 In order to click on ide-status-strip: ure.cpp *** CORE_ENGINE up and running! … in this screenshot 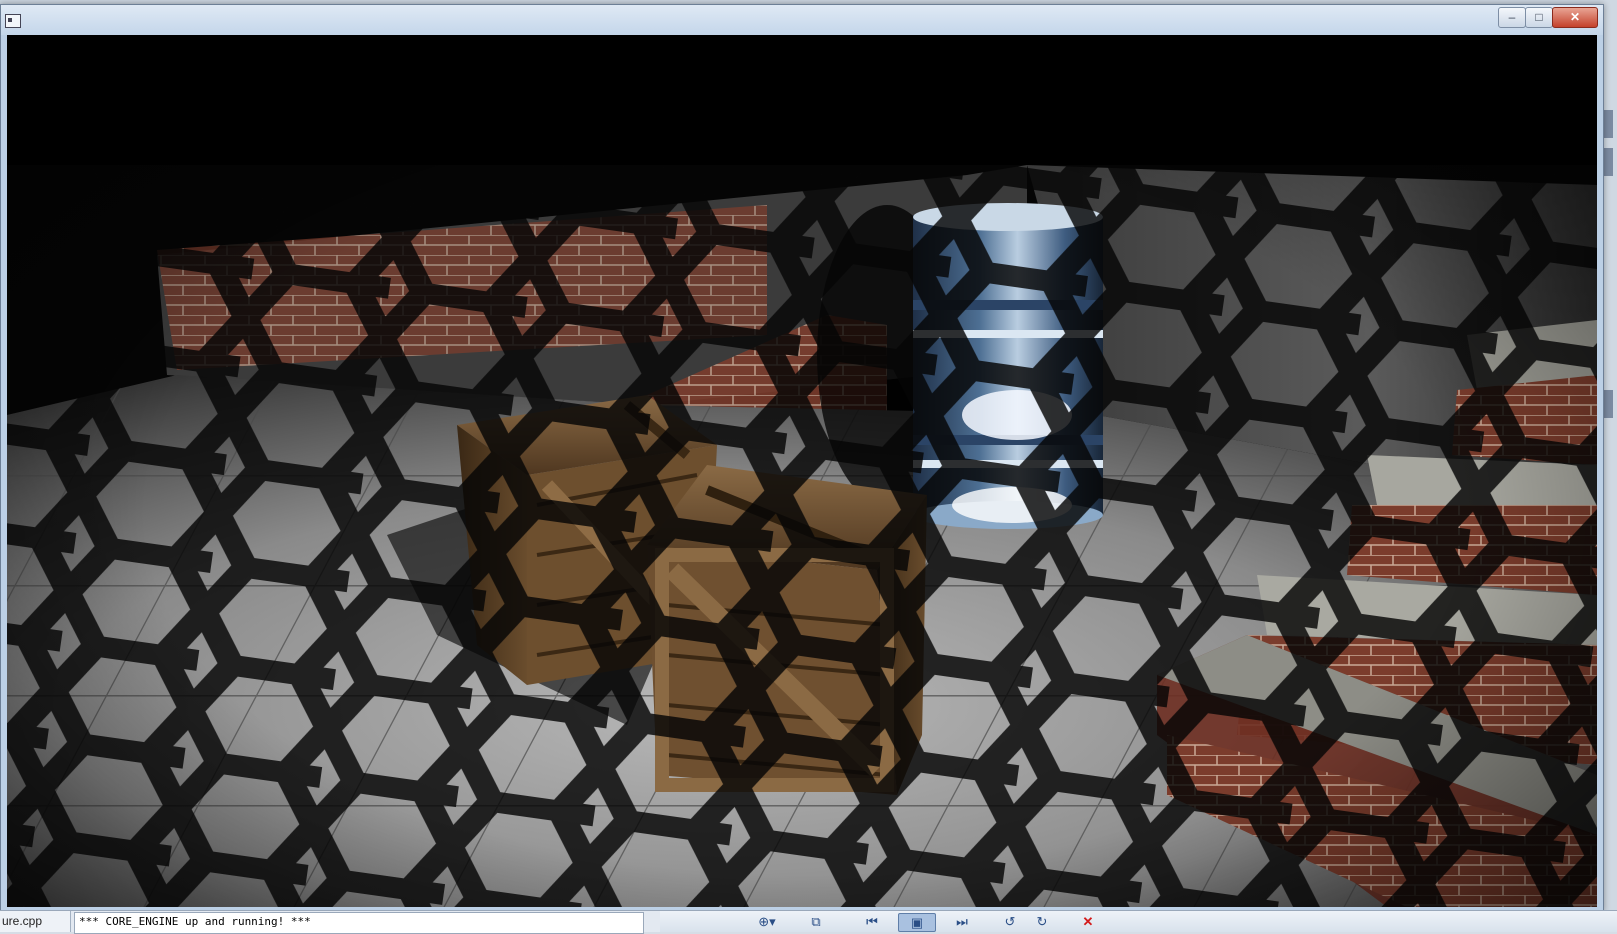, I will do `click(808, 922)`.